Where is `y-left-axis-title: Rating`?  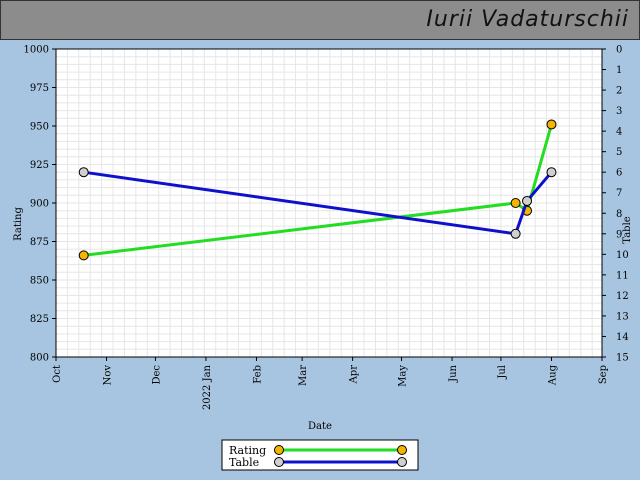
y-left-axis-title: Rating is located at coordinates (18, 224).